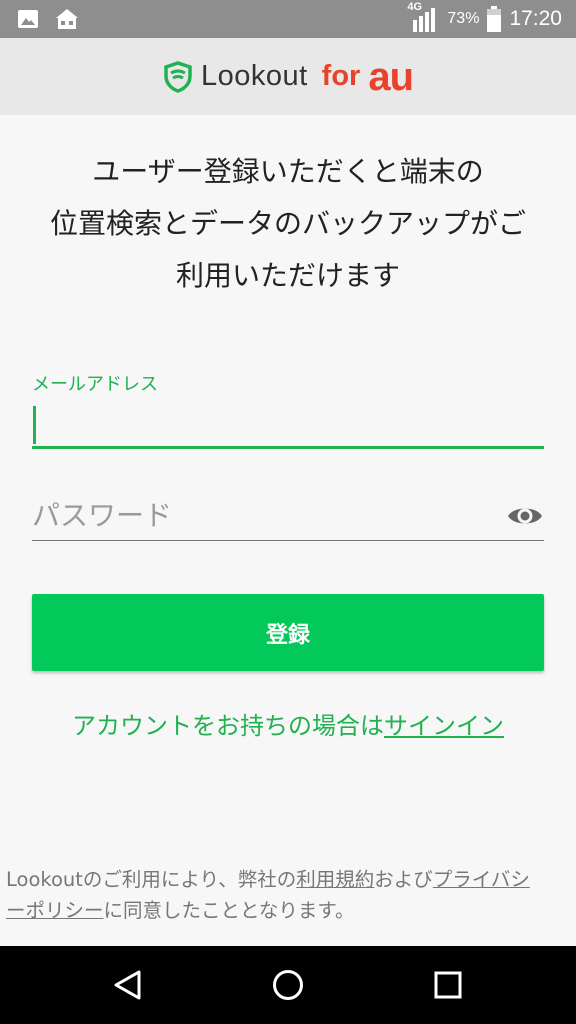 The height and width of the screenshot is (1024, 576). What do you see at coordinates (34, 425) in the screenshot?
I see `text-cursor` at bounding box center [34, 425].